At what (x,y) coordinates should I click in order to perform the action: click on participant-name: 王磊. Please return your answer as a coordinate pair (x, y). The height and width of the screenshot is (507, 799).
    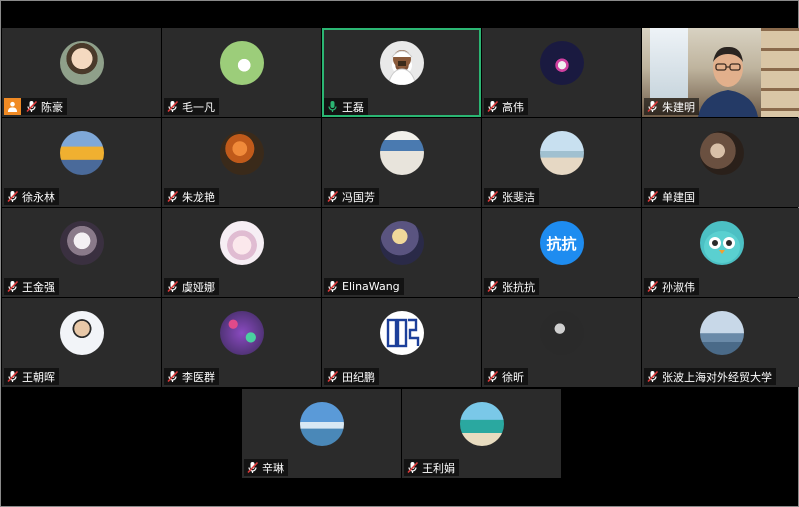
    Looking at the image, I should click on (353, 107).